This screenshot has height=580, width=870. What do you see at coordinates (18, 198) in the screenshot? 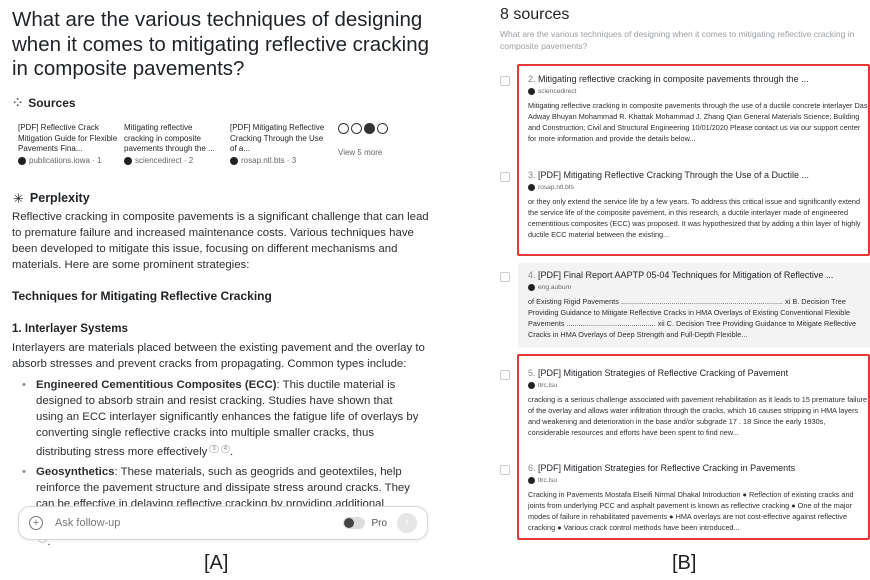
I see `perplexity-logo-icon: ✳` at bounding box center [18, 198].